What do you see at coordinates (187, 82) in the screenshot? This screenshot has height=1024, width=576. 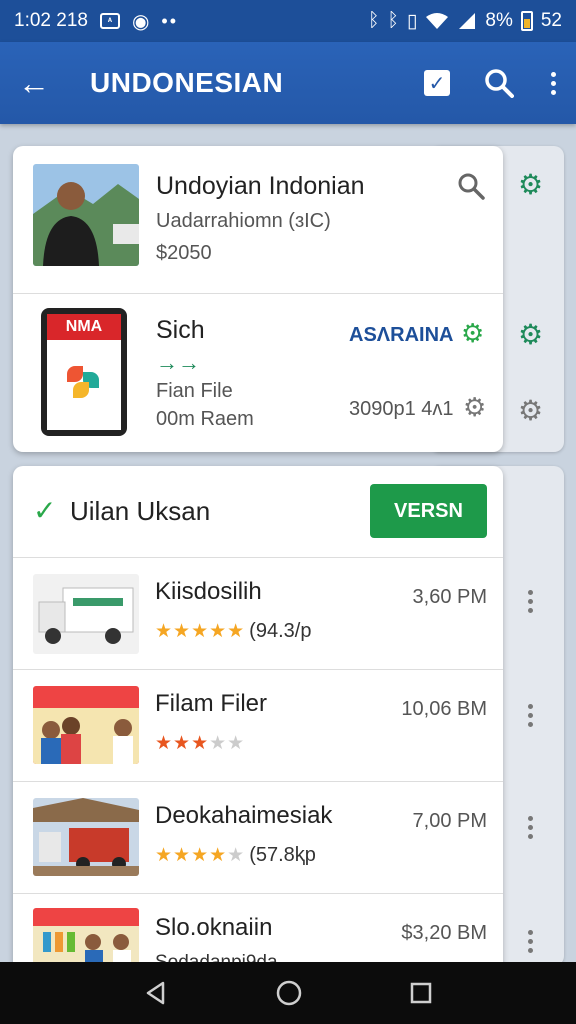 I see `page-title: UNDONESIAN` at bounding box center [187, 82].